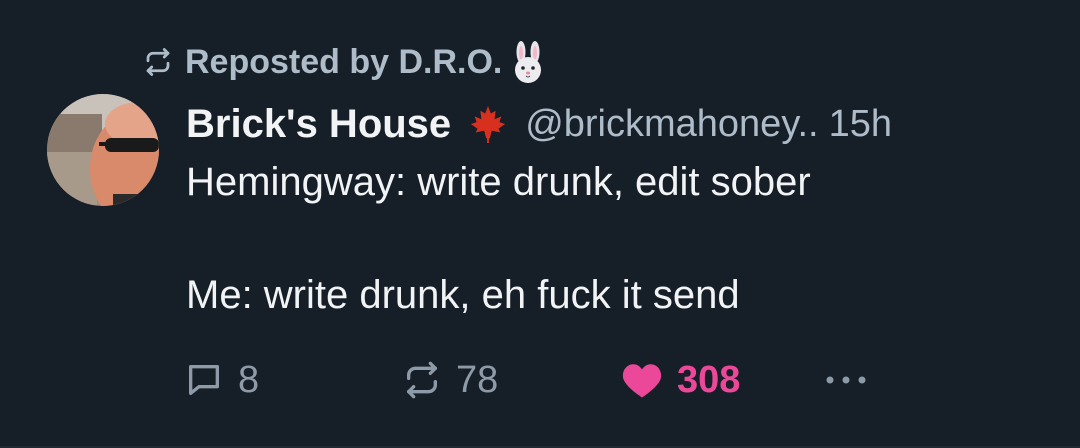 This screenshot has height=448, width=1080. I want to click on post-timestamp: 15h, so click(860, 124).